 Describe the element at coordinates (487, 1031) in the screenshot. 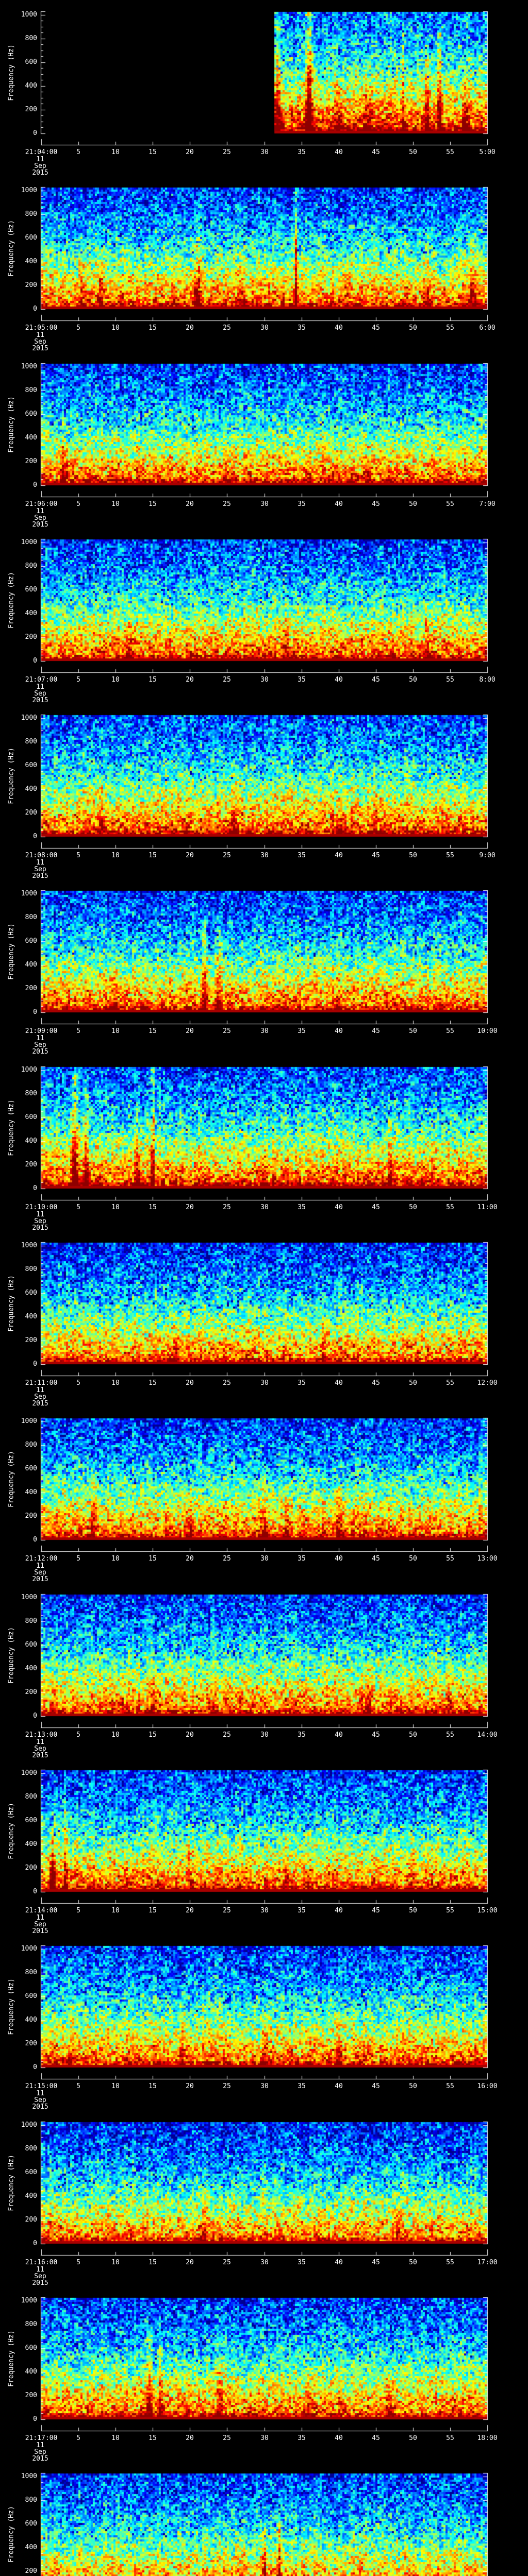

I see `time-end-label: 10:00` at that location.